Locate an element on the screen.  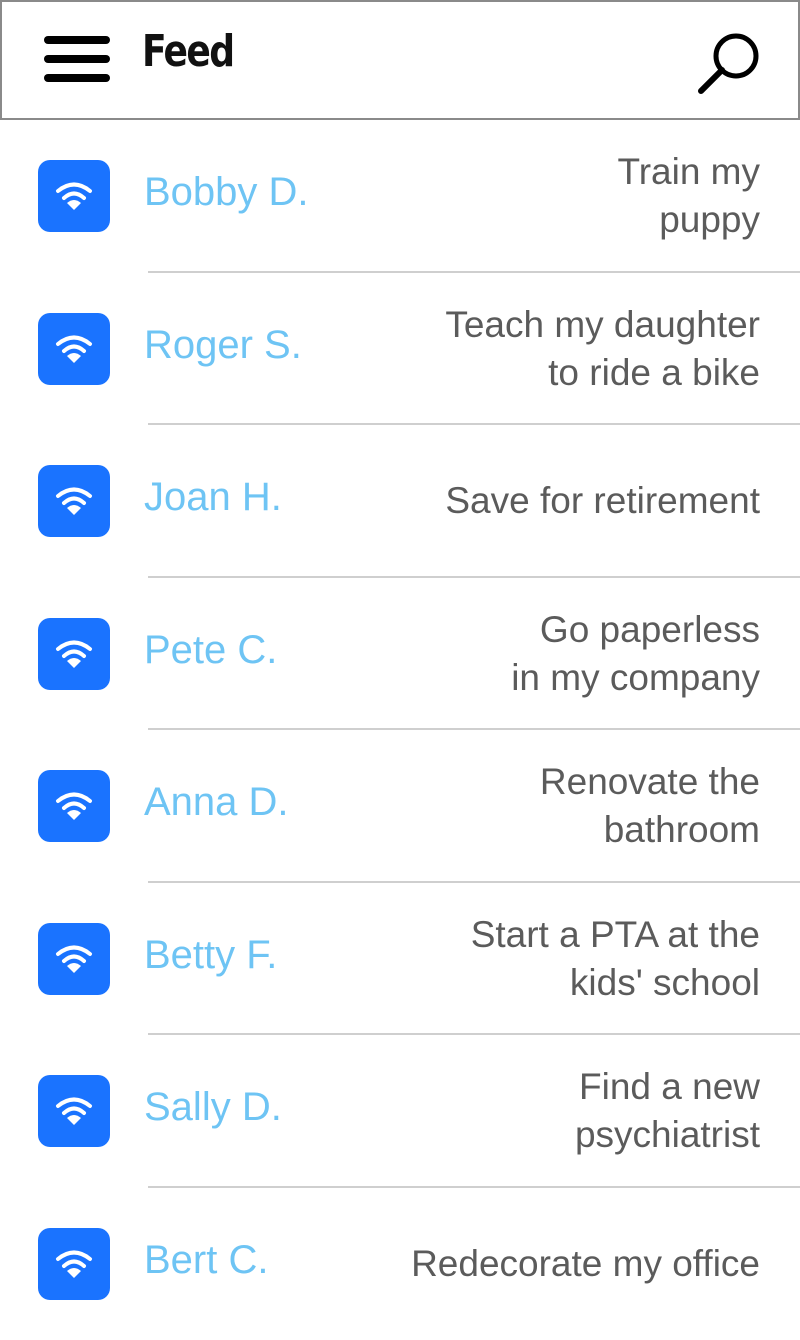
app-header: Feed is located at coordinates (400, 60).